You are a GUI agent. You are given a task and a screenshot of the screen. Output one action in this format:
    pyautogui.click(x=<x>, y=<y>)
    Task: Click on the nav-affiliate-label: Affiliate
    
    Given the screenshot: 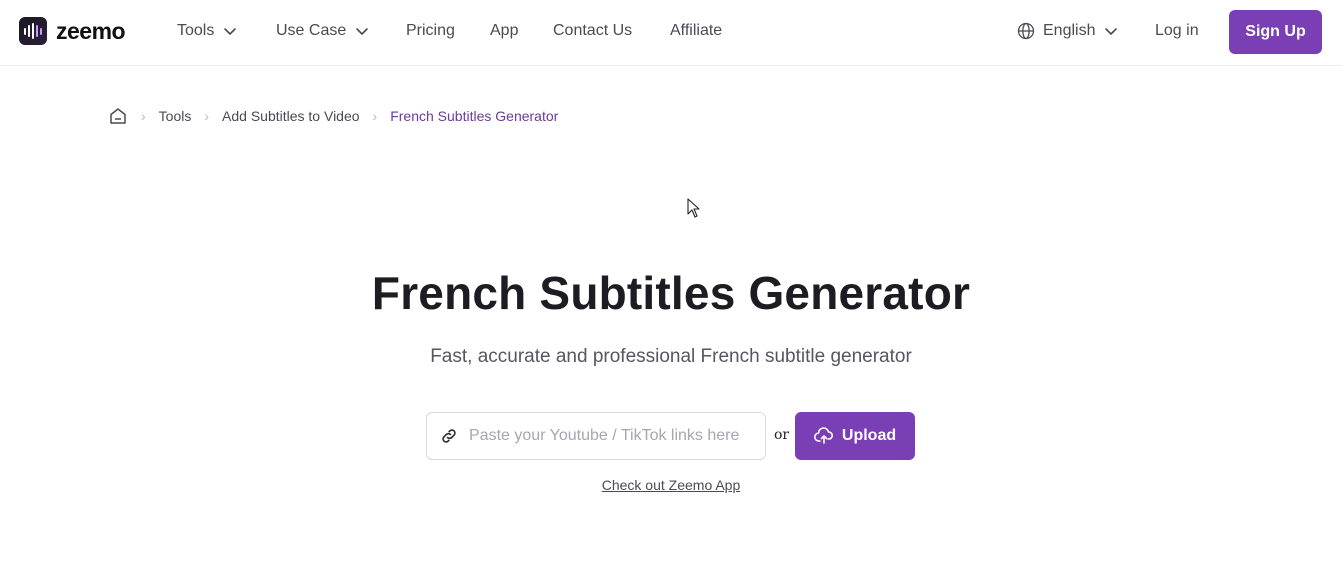 What is the action you would take?
    pyautogui.click(x=696, y=30)
    